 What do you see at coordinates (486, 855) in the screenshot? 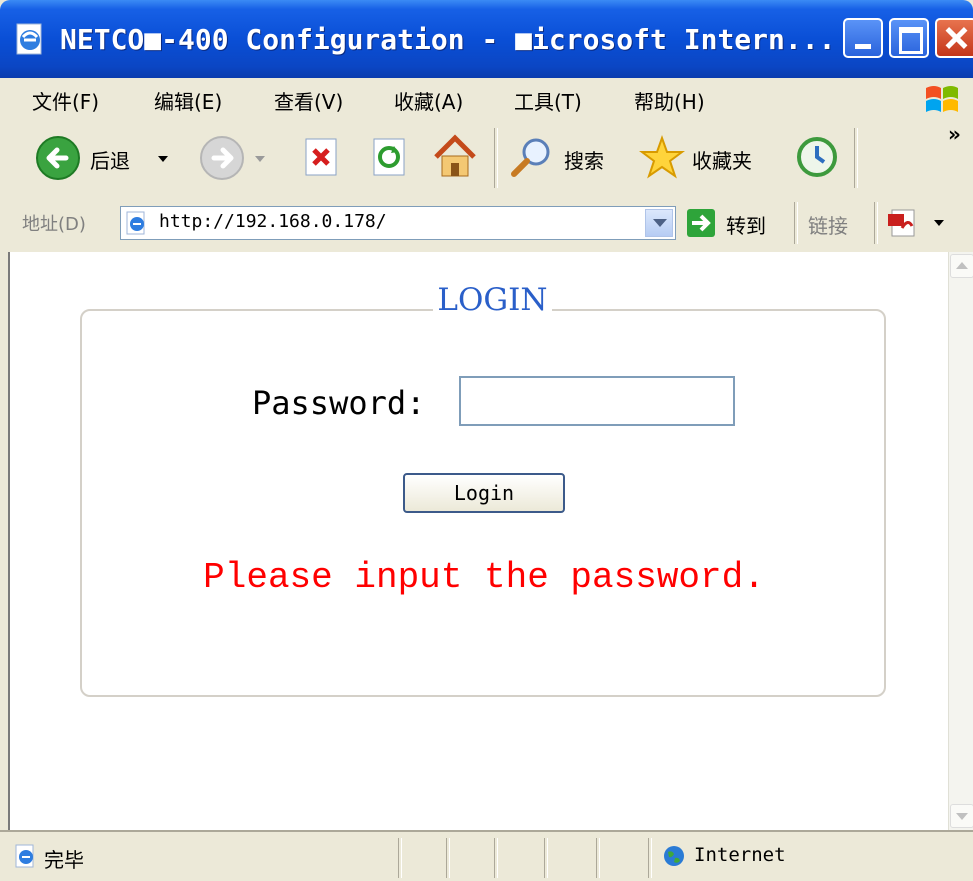
I see `status-bar: 完毕 Internet` at bounding box center [486, 855].